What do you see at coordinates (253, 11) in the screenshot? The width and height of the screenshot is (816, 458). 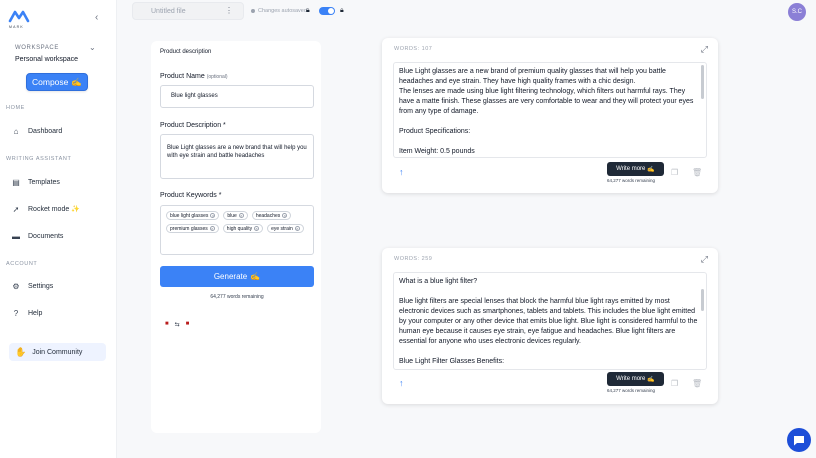 I see `status-dot-icon` at bounding box center [253, 11].